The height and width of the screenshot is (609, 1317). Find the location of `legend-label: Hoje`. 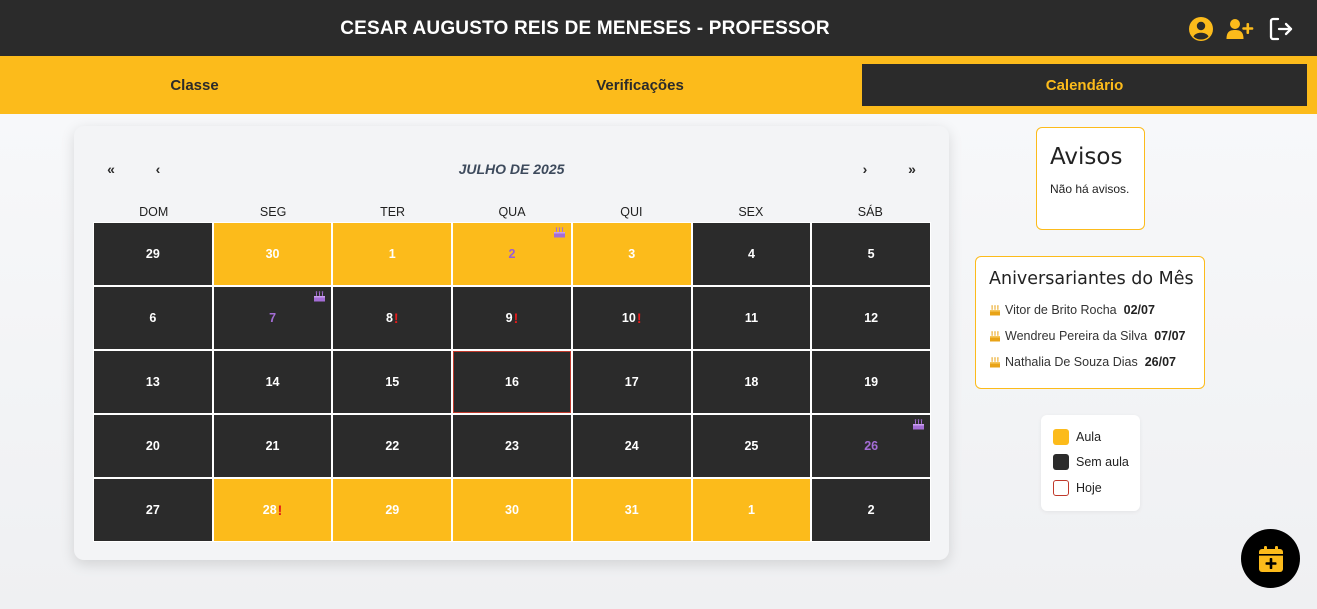

legend-label: Hoje is located at coordinates (1089, 487).